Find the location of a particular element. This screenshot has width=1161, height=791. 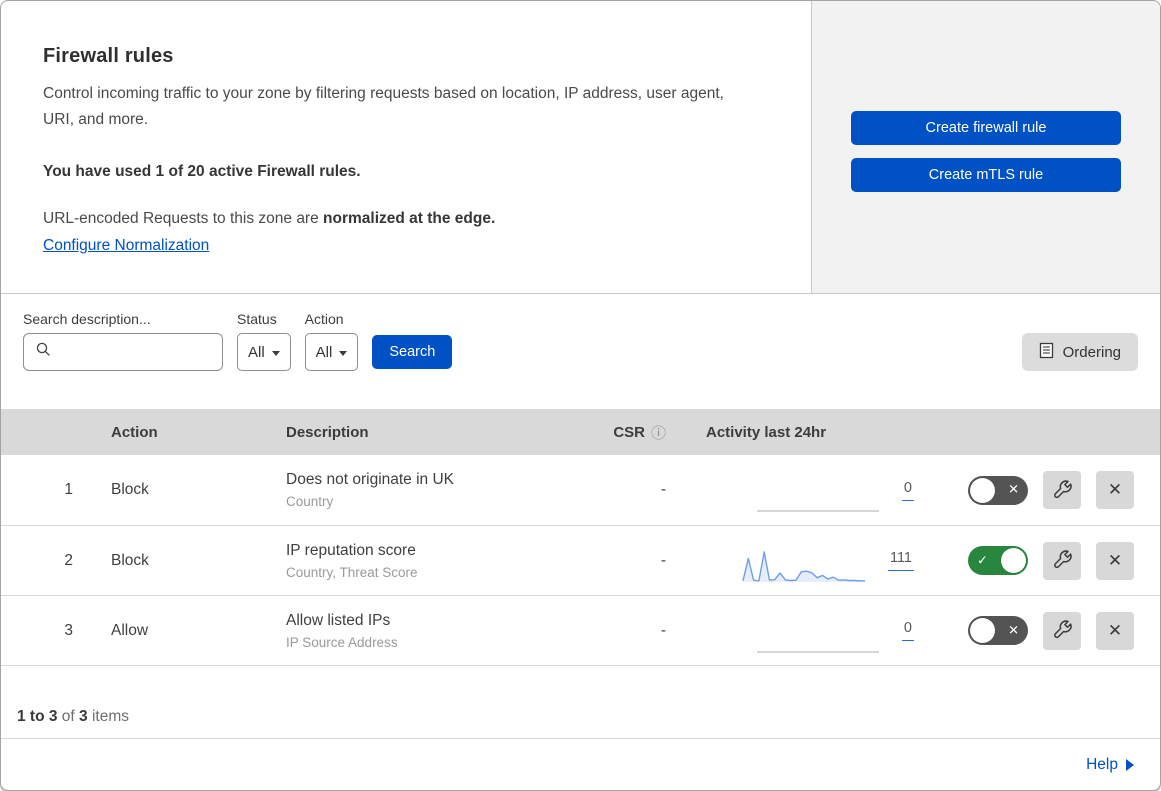

description-column-header: Description is located at coordinates (327, 432).